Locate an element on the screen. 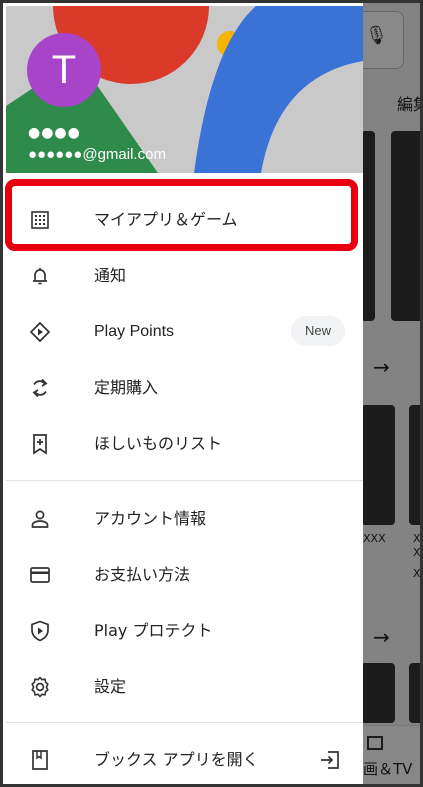 The width and height of the screenshot is (423, 787). menu-item-label: 設定 is located at coordinates (110, 686).